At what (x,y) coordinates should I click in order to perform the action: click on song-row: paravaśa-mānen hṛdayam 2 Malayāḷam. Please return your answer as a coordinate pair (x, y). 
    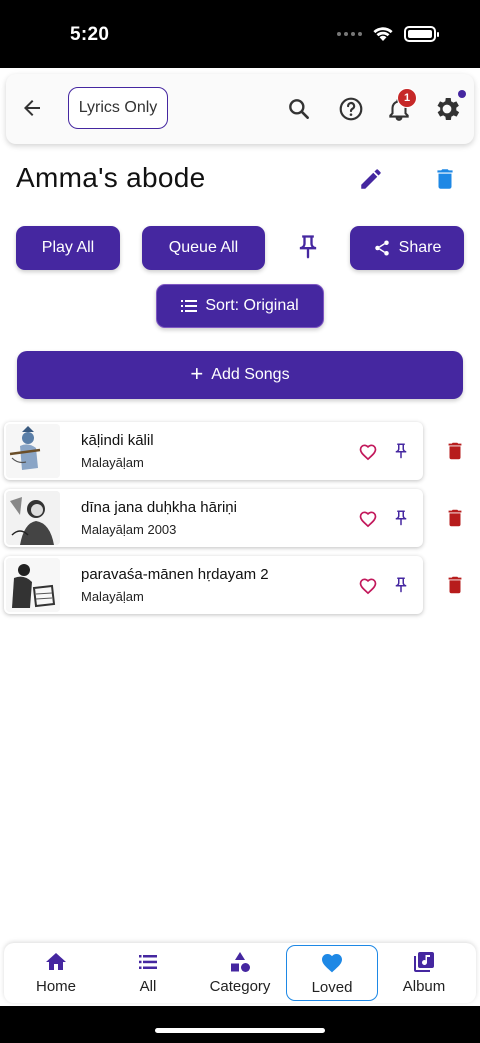
    Looking at the image, I should click on (239, 585).